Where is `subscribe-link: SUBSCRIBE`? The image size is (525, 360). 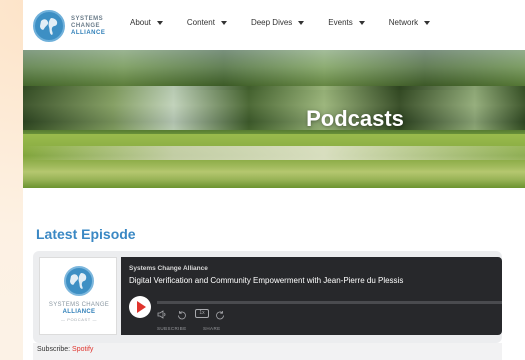
subscribe-link: SUBSCRIBE is located at coordinates (172, 328).